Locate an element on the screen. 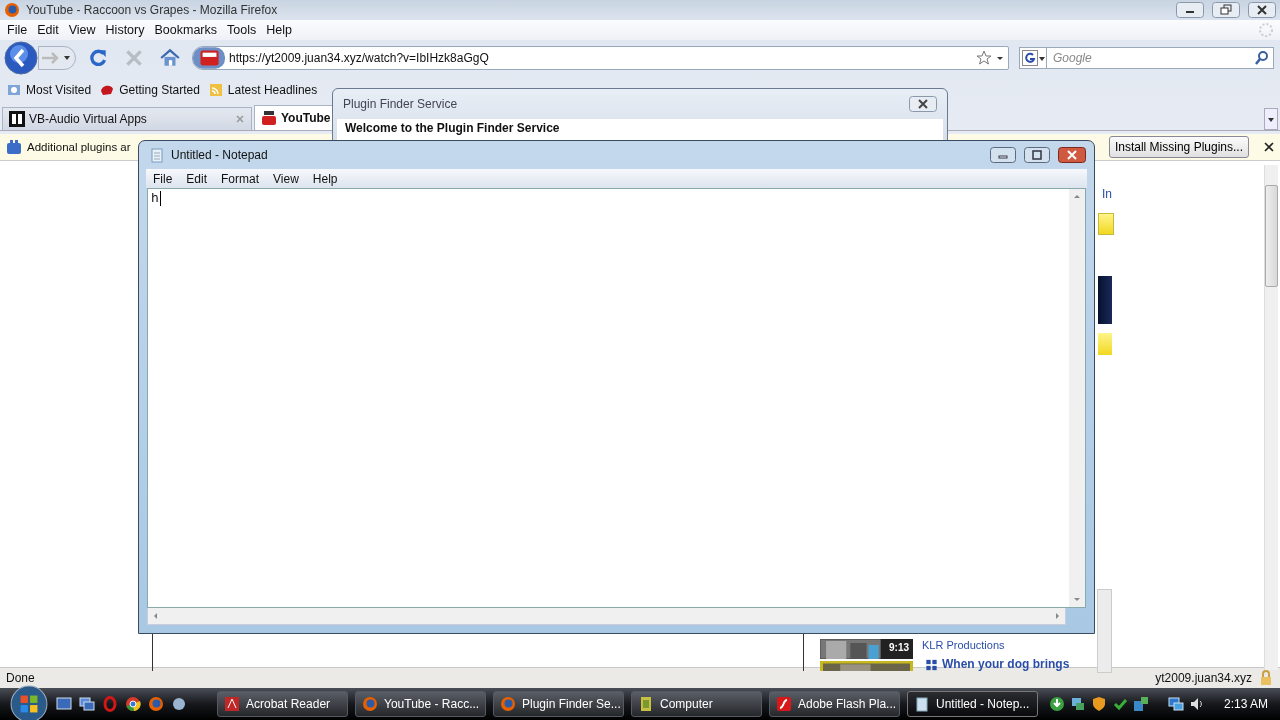 This screenshot has height=720, width=1280. dialog-heading: Welcome to the Plugin Finder Service is located at coordinates (452, 128).